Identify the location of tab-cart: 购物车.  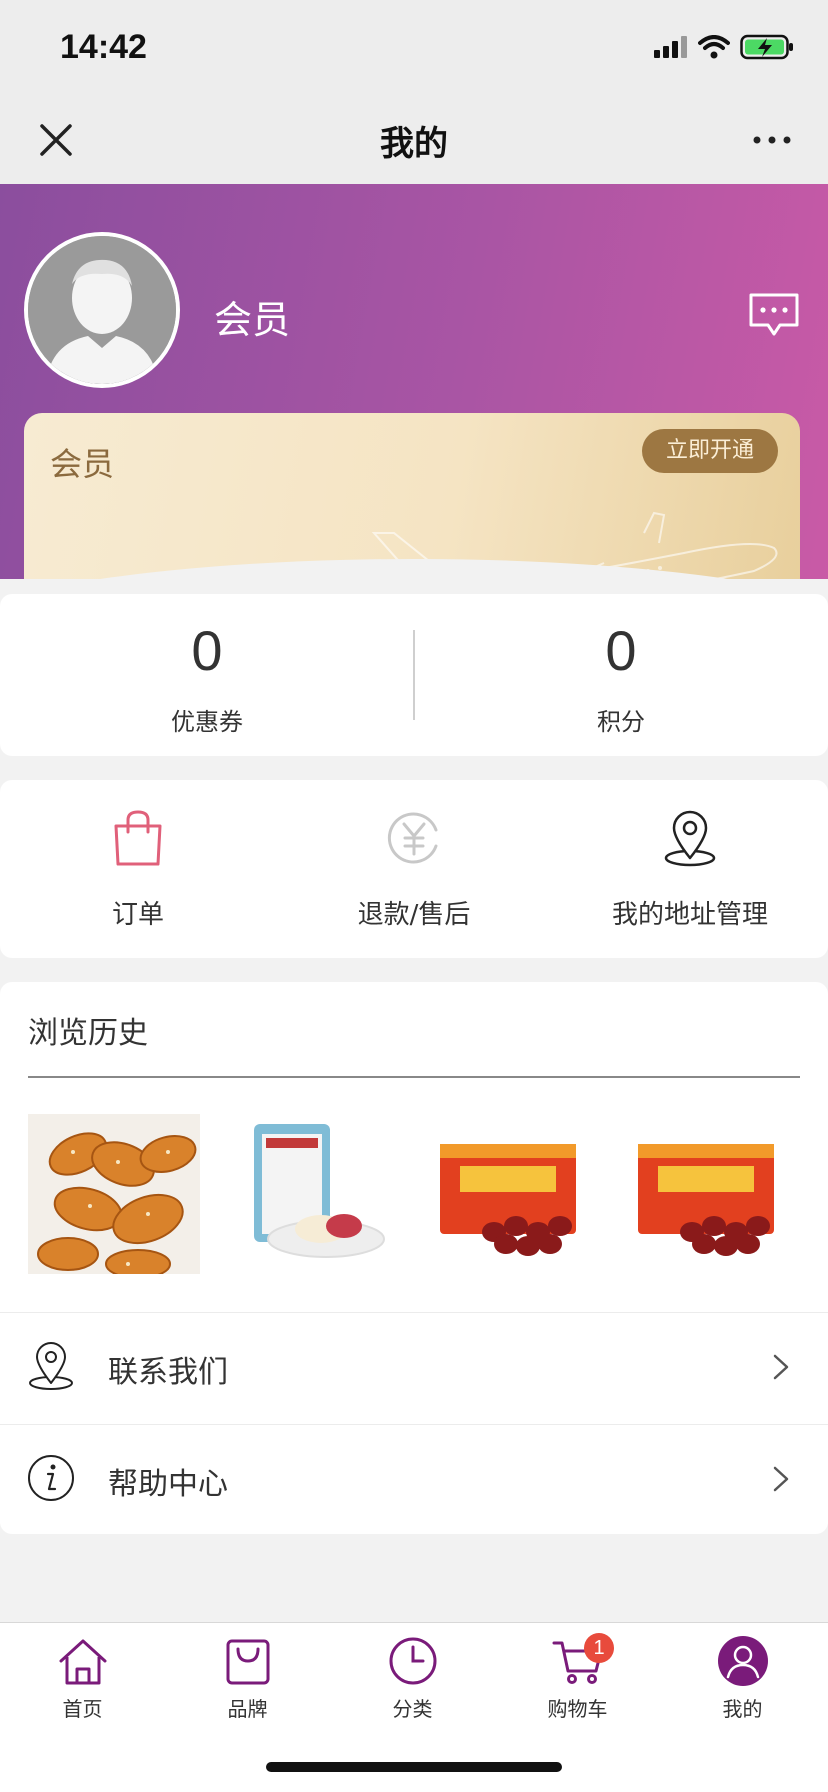
(577, 1673).